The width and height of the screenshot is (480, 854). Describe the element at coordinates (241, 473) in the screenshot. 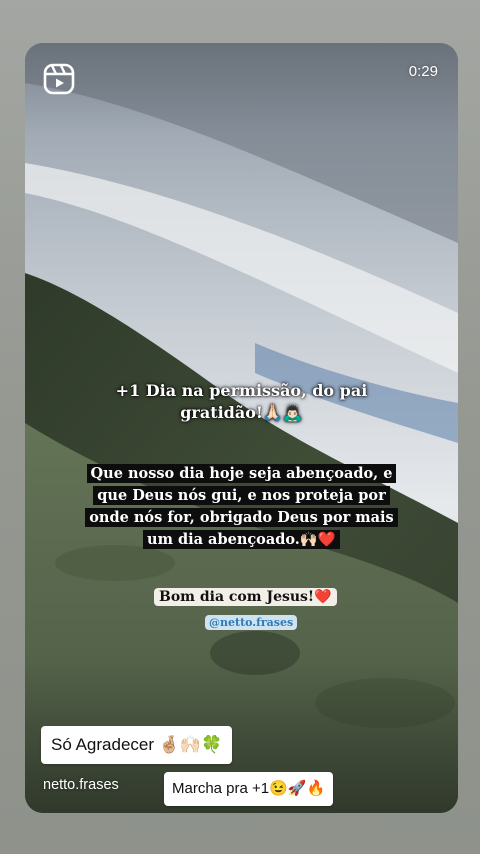

I see `caption-message-line: Que nosso dia hoje seja abençoado, e` at that location.